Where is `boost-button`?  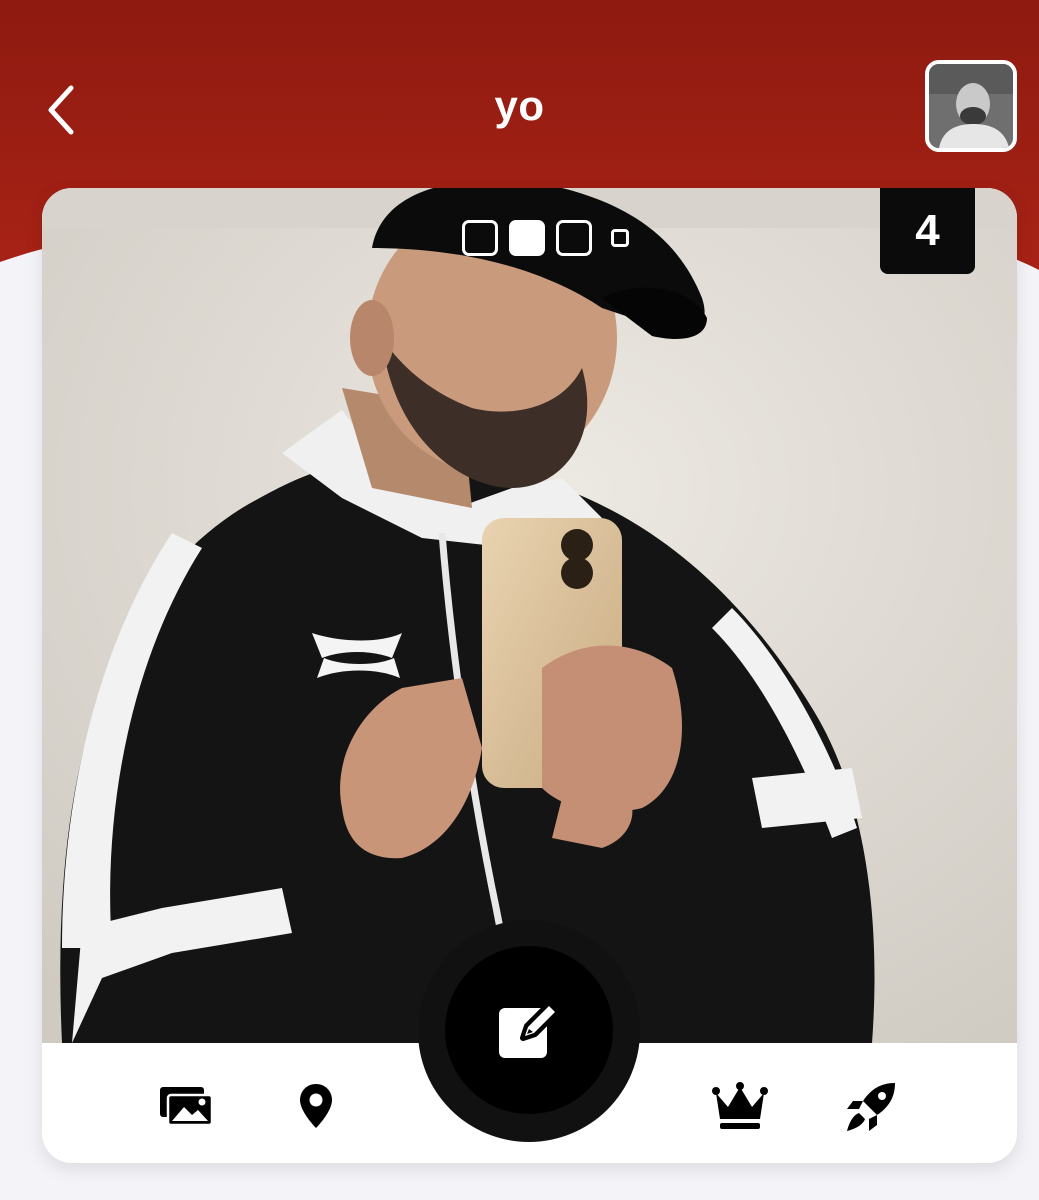
boost-button is located at coordinates (872, 1106).